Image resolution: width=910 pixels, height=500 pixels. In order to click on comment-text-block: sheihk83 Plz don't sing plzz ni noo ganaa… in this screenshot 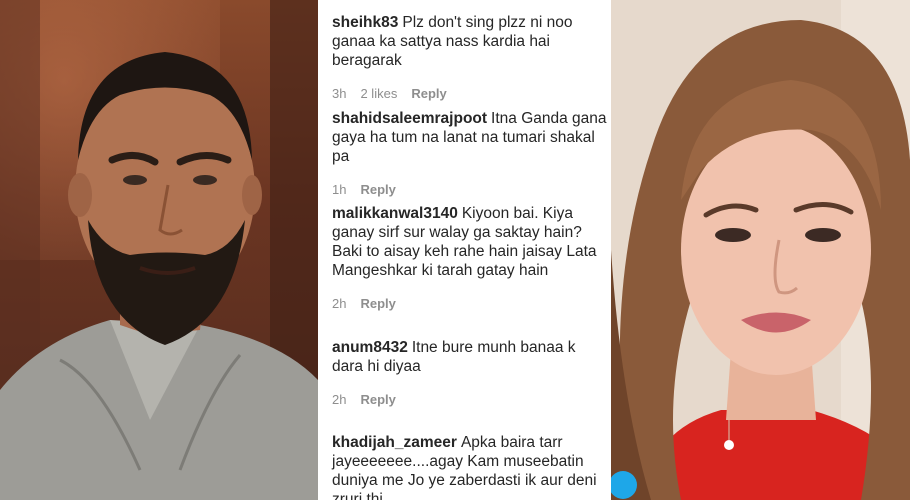, I will do `click(469, 41)`.